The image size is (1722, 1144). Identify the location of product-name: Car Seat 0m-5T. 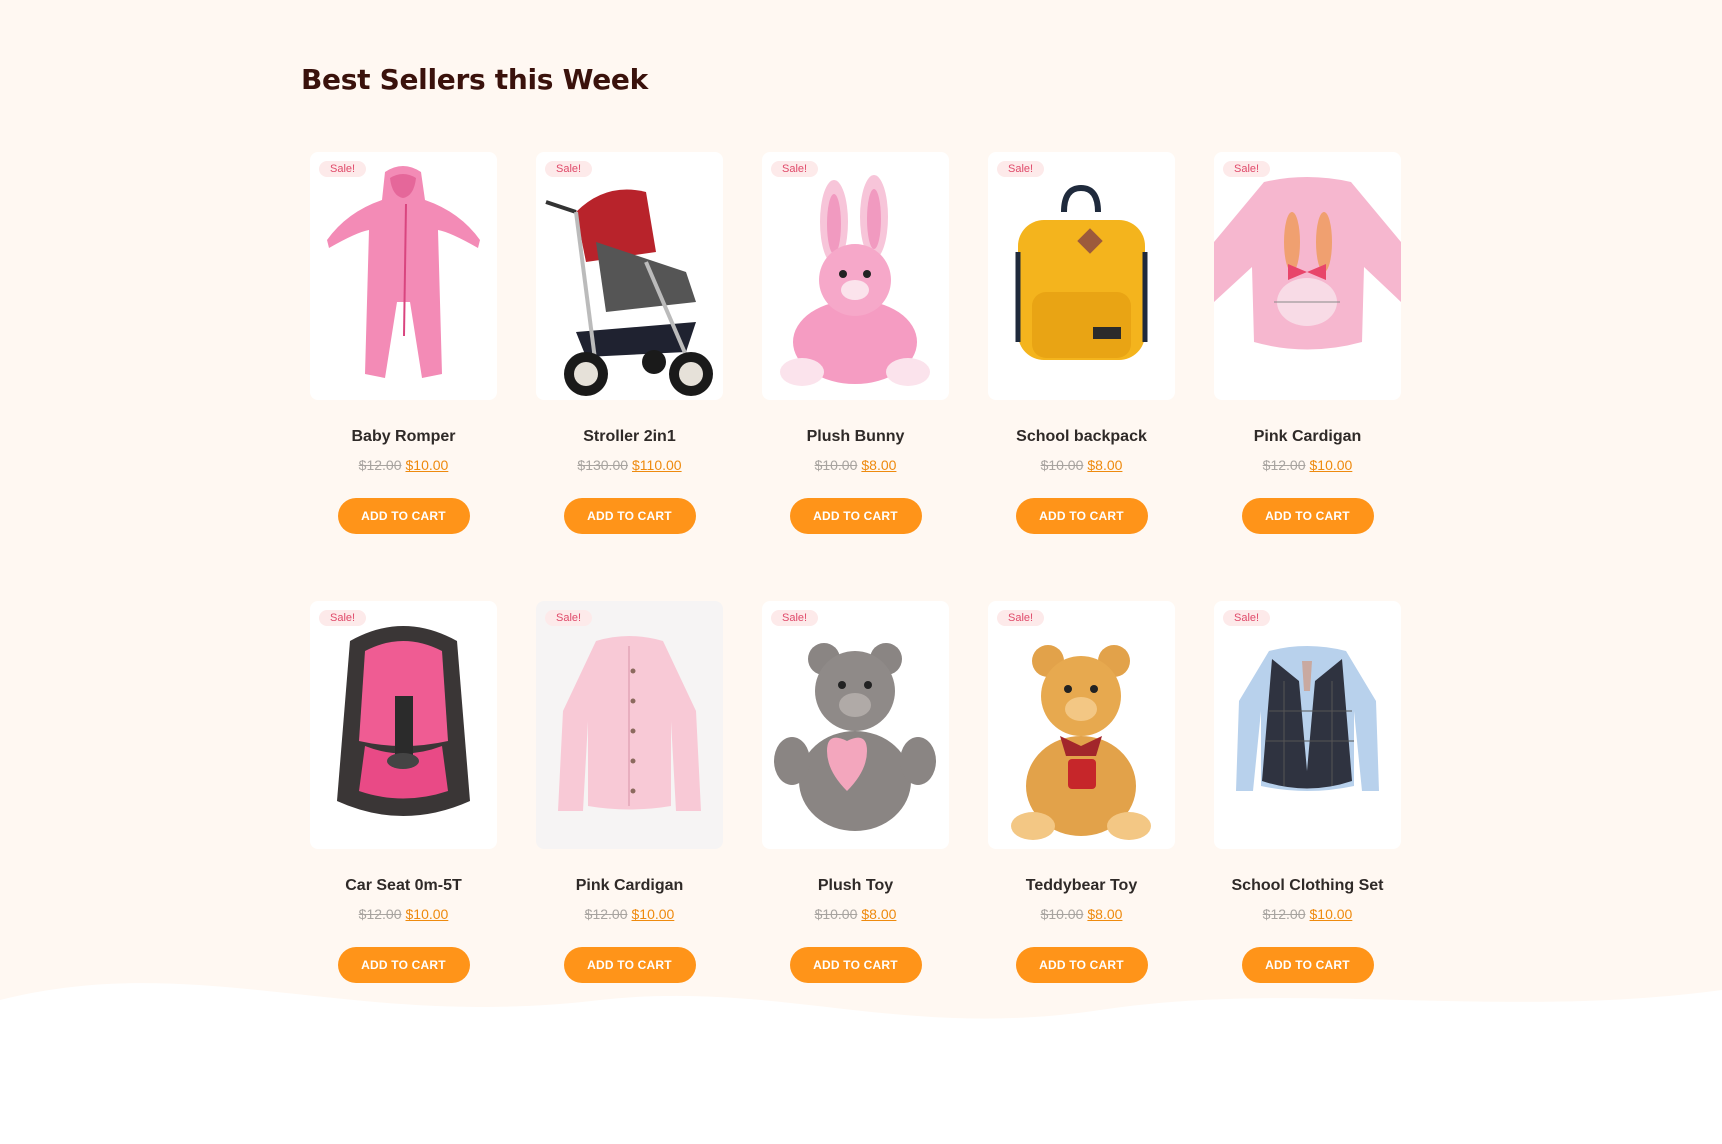
(403, 886).